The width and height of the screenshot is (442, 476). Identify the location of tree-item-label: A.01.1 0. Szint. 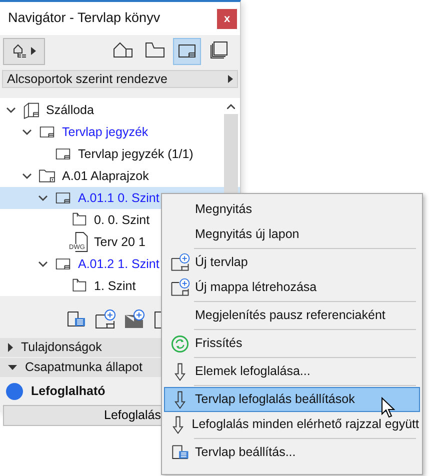
(119, 198).